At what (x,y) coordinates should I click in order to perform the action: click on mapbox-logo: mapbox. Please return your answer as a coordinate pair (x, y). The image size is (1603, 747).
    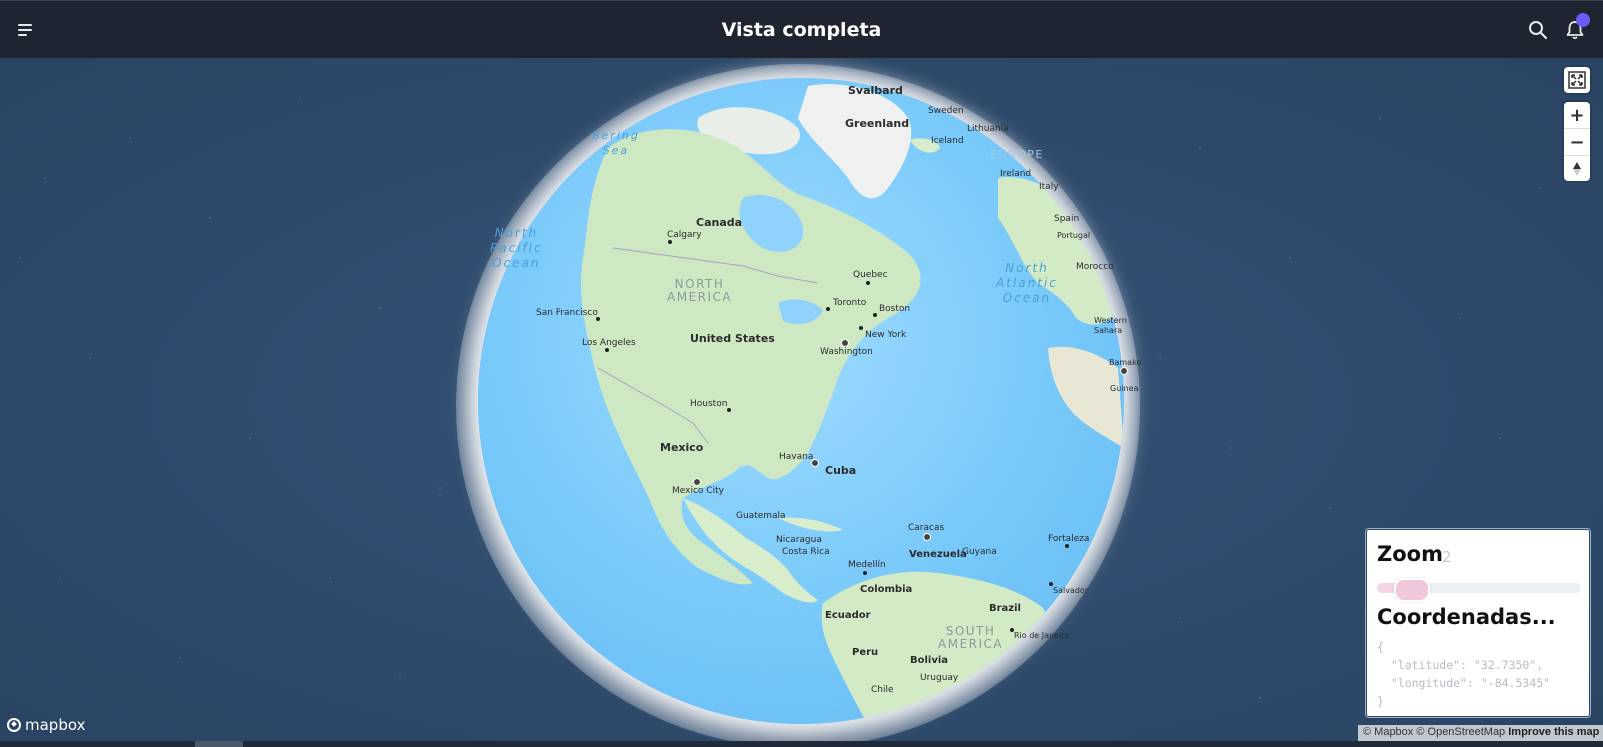
    Looking at the image, I should click on (46, 725).